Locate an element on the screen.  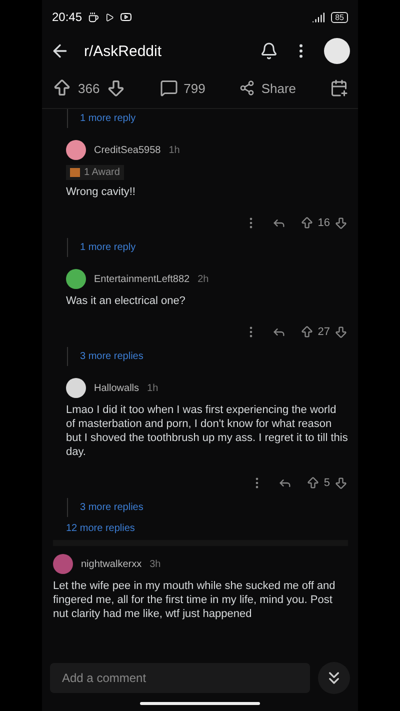
award-badge: 1 Award is located at coordinates (95, 172).